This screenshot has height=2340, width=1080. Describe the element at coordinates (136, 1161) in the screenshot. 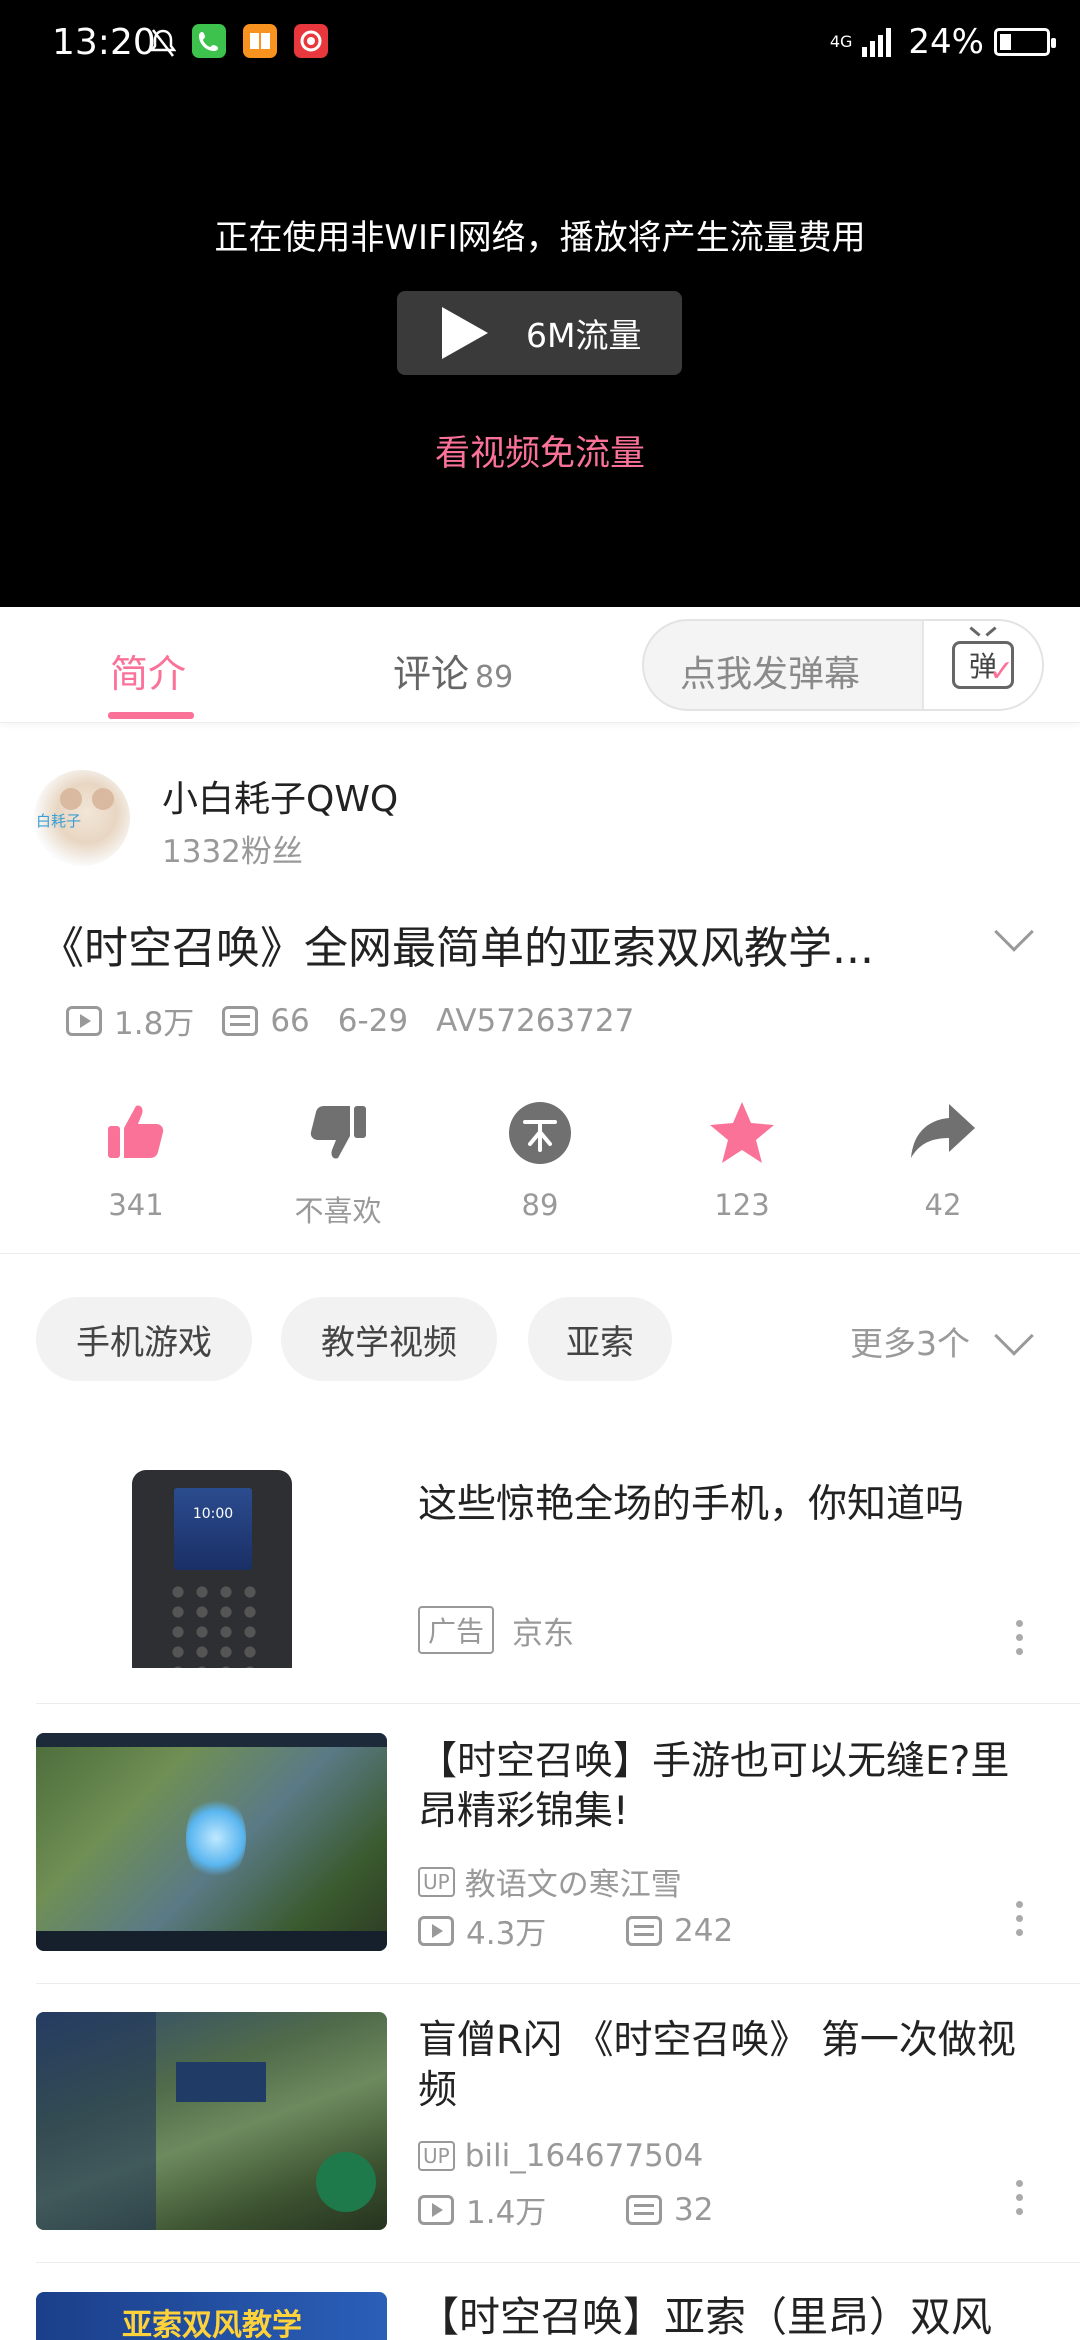

I see `like-button: 341` at that location.